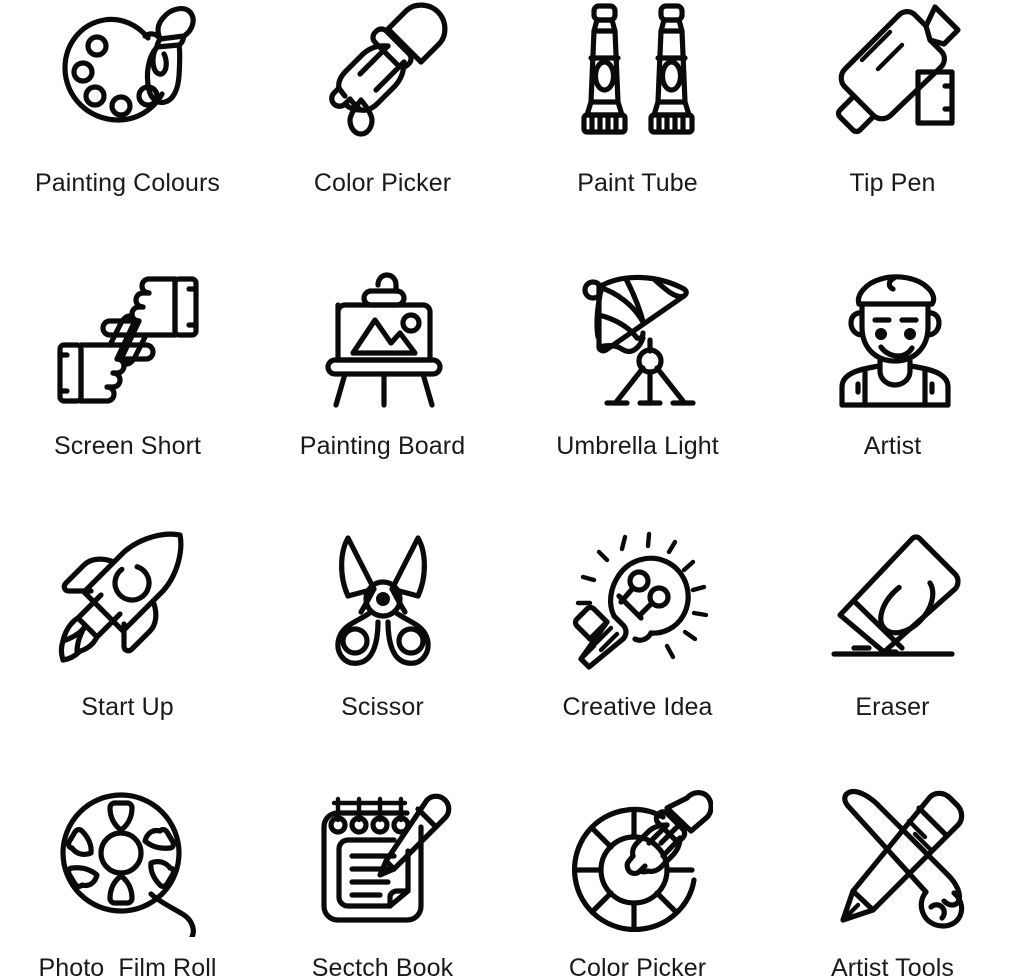 This screenshot has height=980, width=1020. I want to click on icon-label: Scissor, so click(382, 707).